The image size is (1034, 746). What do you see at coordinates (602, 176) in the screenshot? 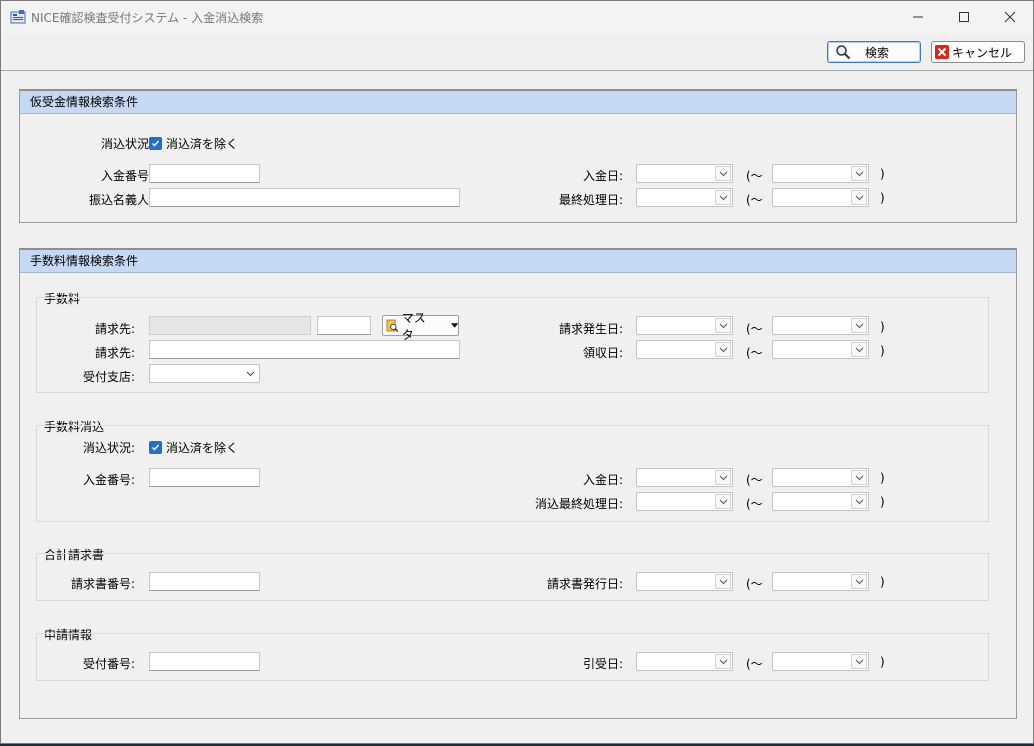
I see `deposit-date-label: 入金日:` at bounding box center [602, 176].